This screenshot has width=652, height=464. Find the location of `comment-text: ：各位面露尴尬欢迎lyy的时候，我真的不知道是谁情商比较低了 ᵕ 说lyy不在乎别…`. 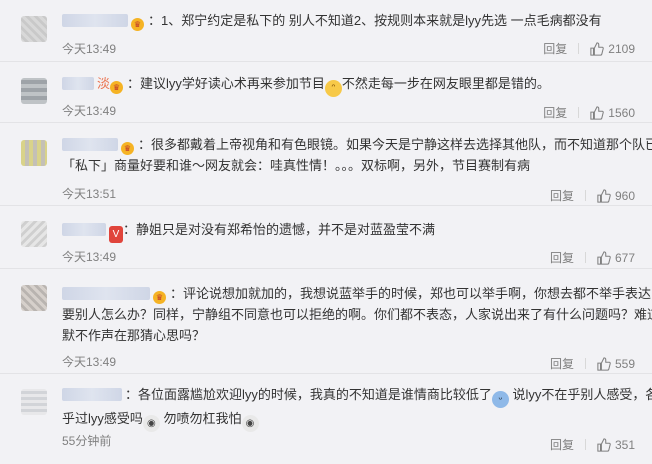

comment-text: ：各位面露尴尬欢迎lyy的时候，我真的不知道是谁情商比较低了 ᵕ 说lyy不在乎别… is located at coordinates (357, 408).